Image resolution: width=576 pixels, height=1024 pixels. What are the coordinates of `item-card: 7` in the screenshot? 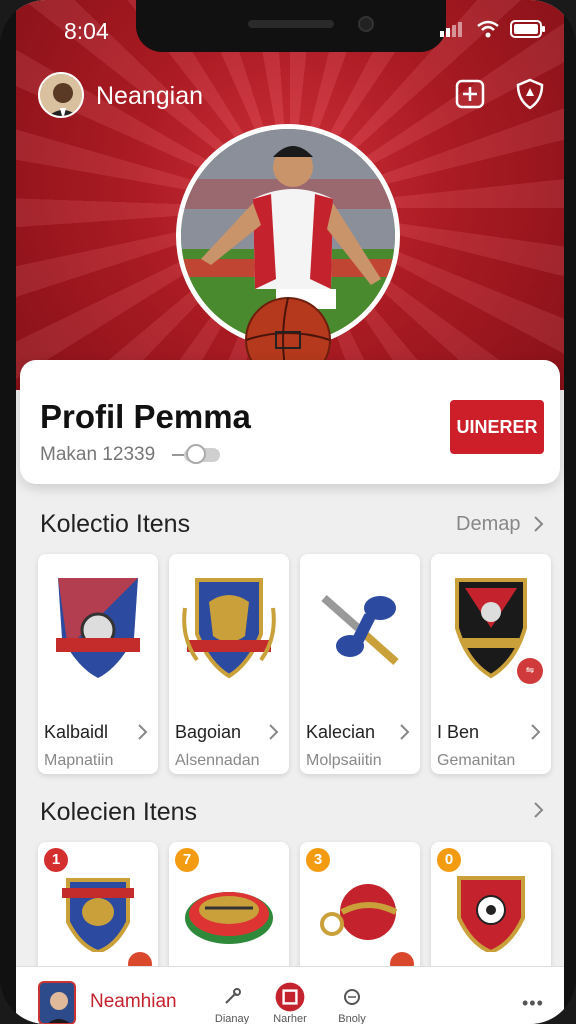 It's located at (229, 912).